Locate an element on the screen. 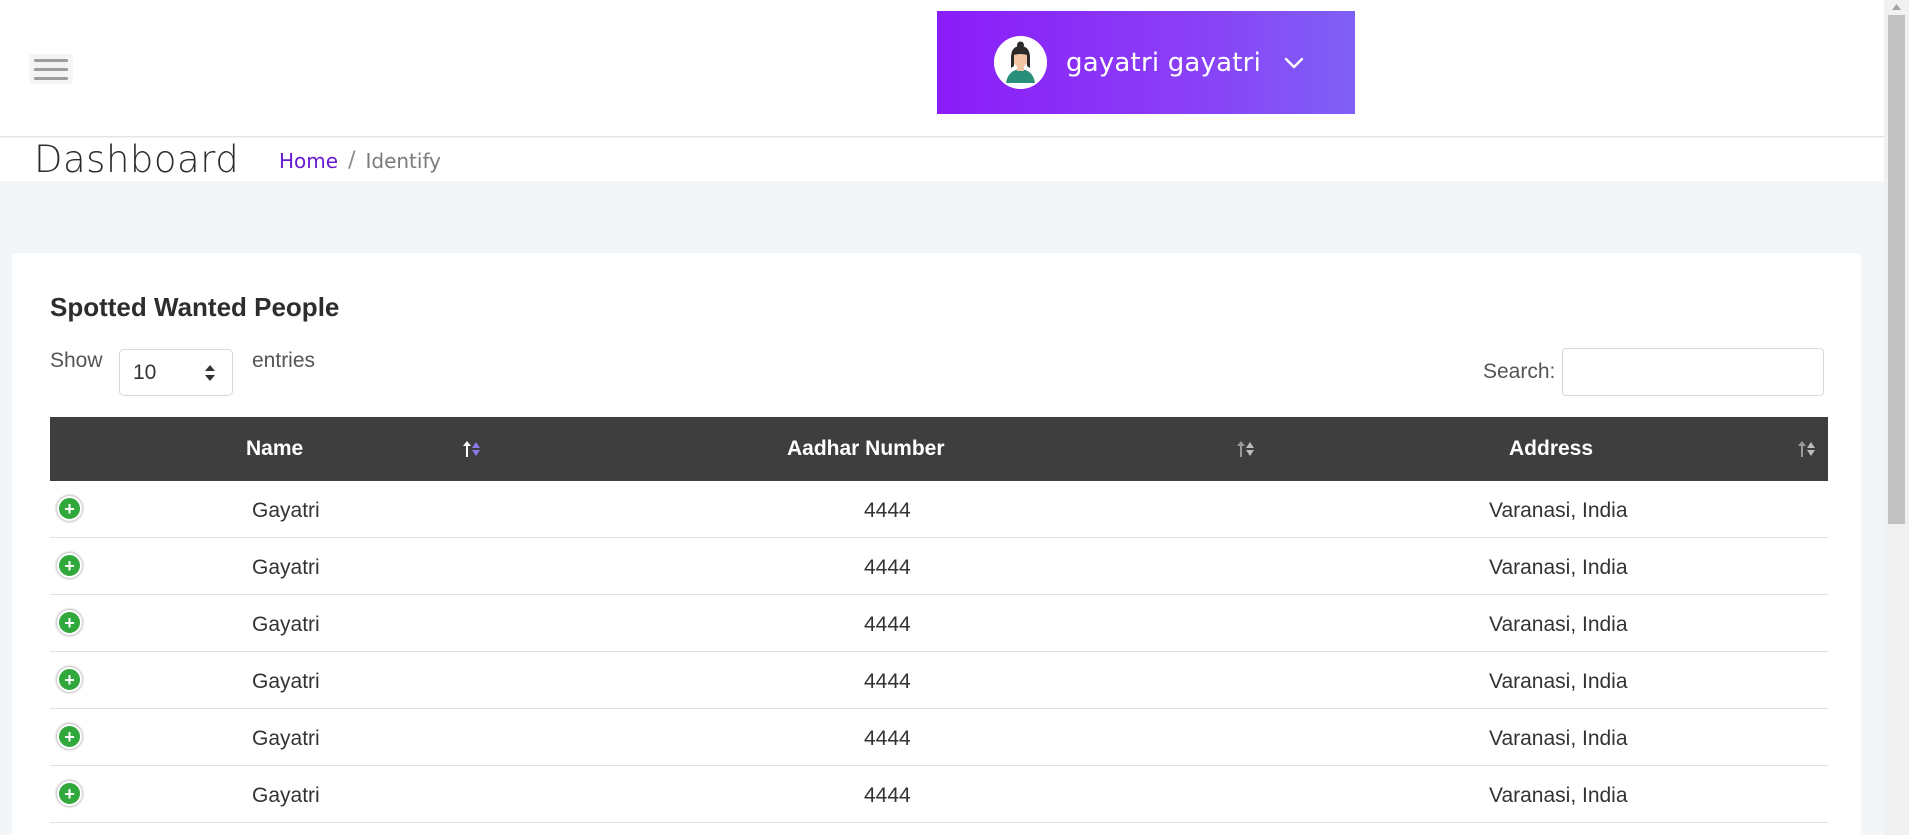 The width and height of the screenshot is (1909, 835). breadcrumb-current: Identify is located at coordinates (403, 160).